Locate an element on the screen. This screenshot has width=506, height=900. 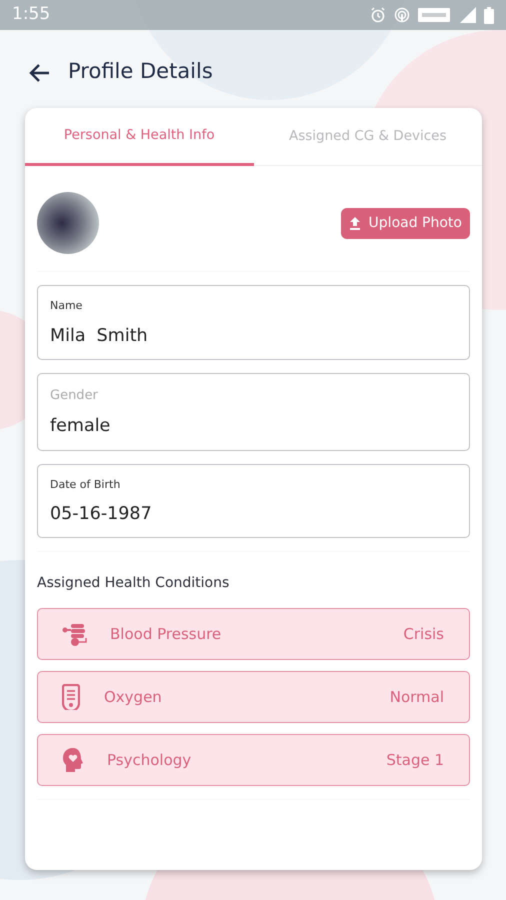
field-label: Name is located at coordinates (67, 306).